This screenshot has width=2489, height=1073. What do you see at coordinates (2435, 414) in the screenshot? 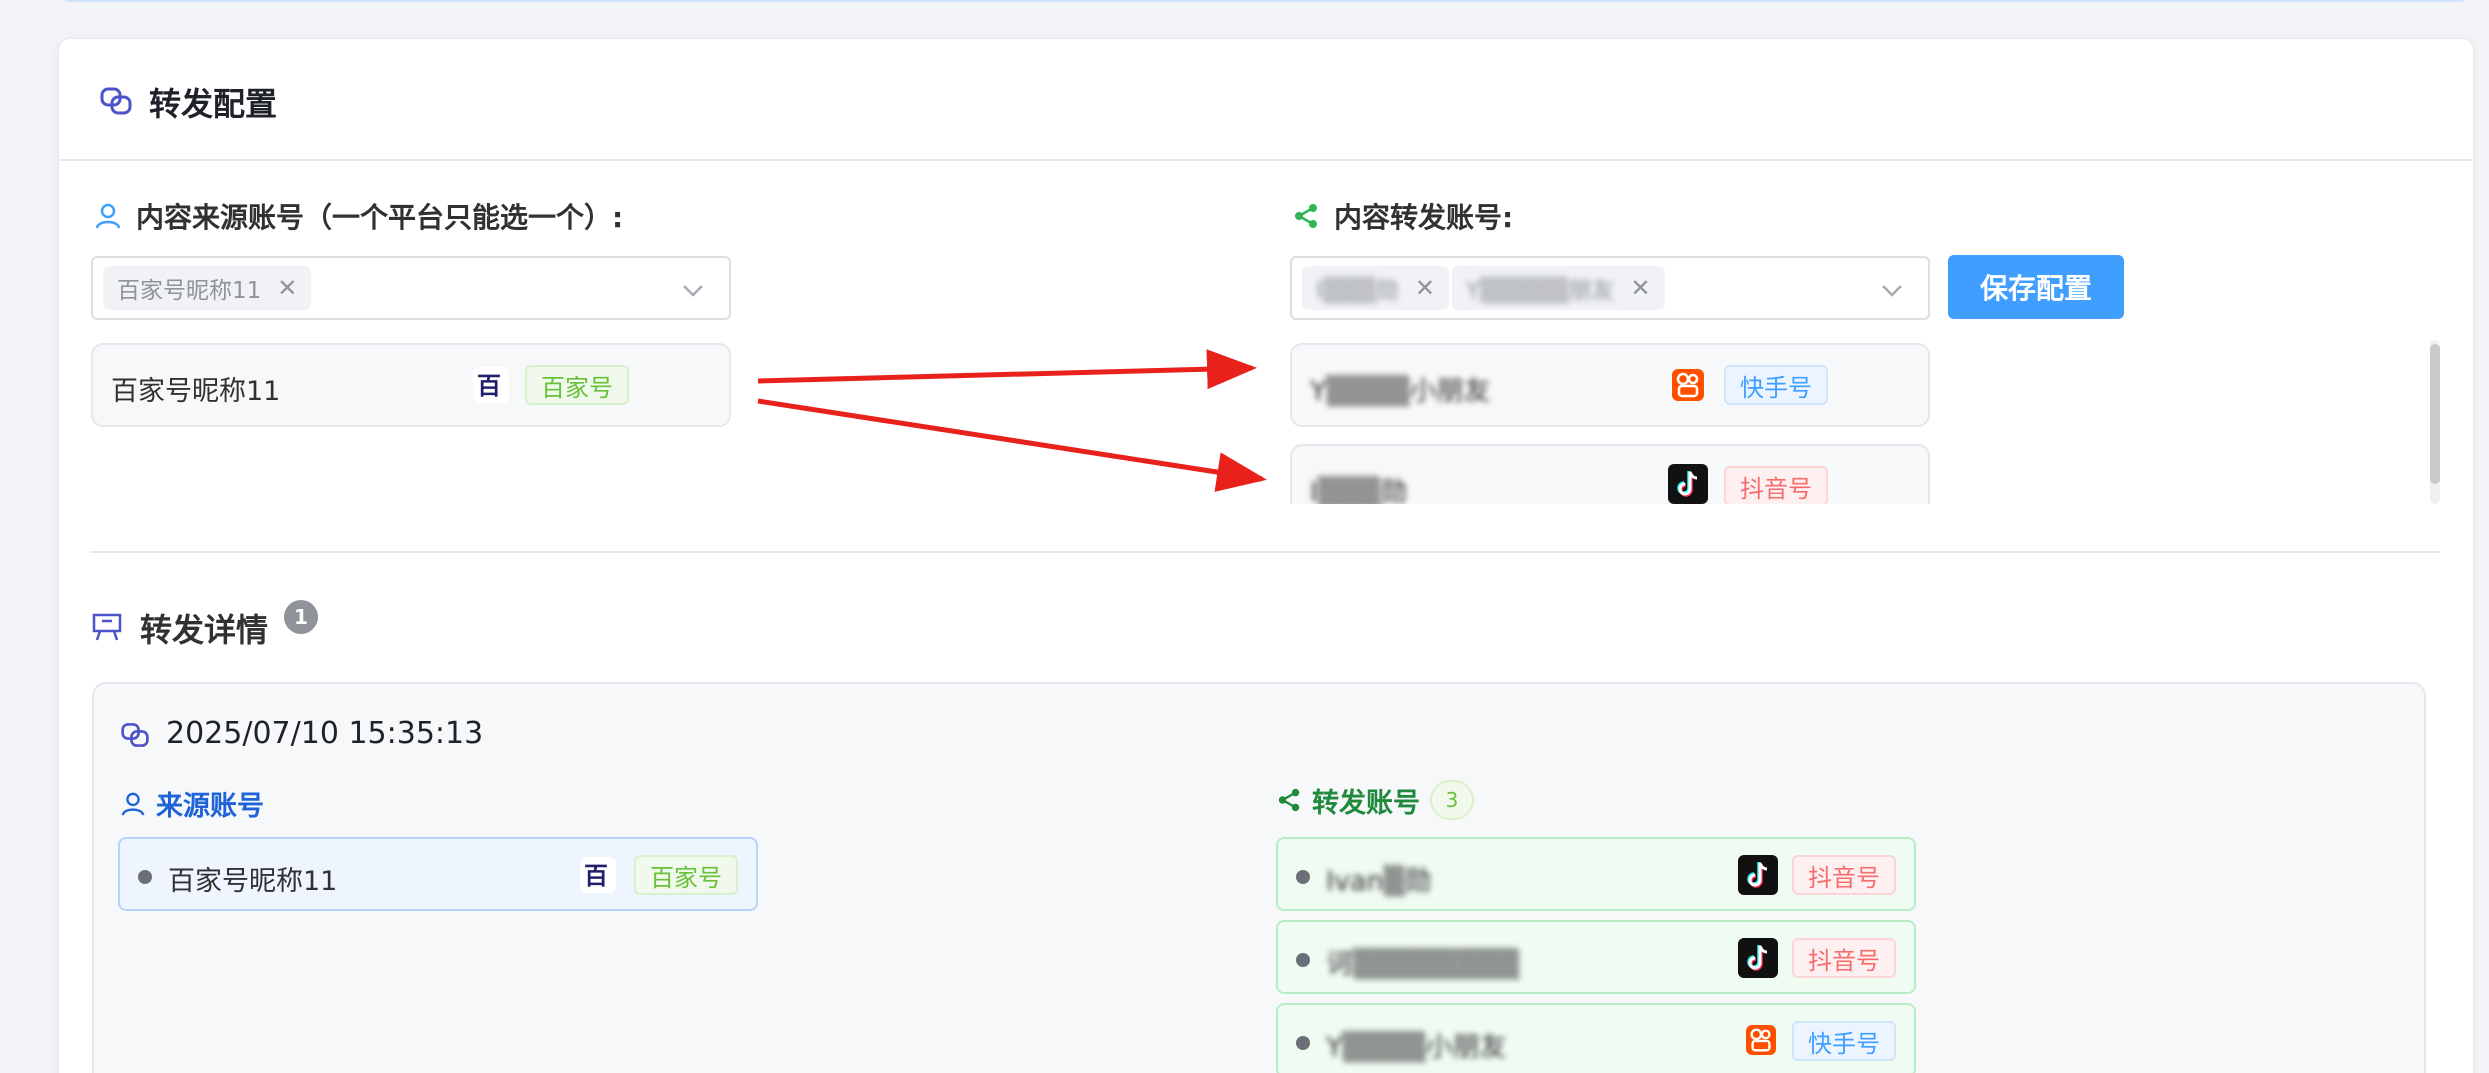
I see `scrollbar-thumb` at bounding box center [2435, 414].